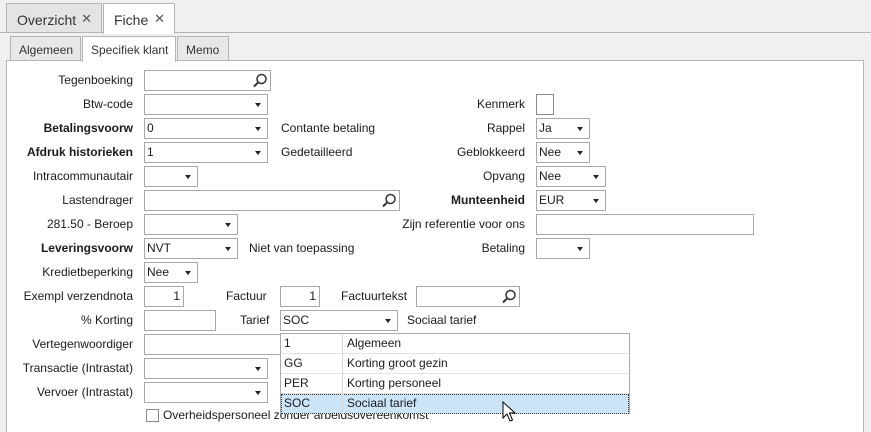  Describe the element at coordinates (78, 296) in the screenshot. I see `exempl-verzendnota-label: Exempl verzendnota` at that location.